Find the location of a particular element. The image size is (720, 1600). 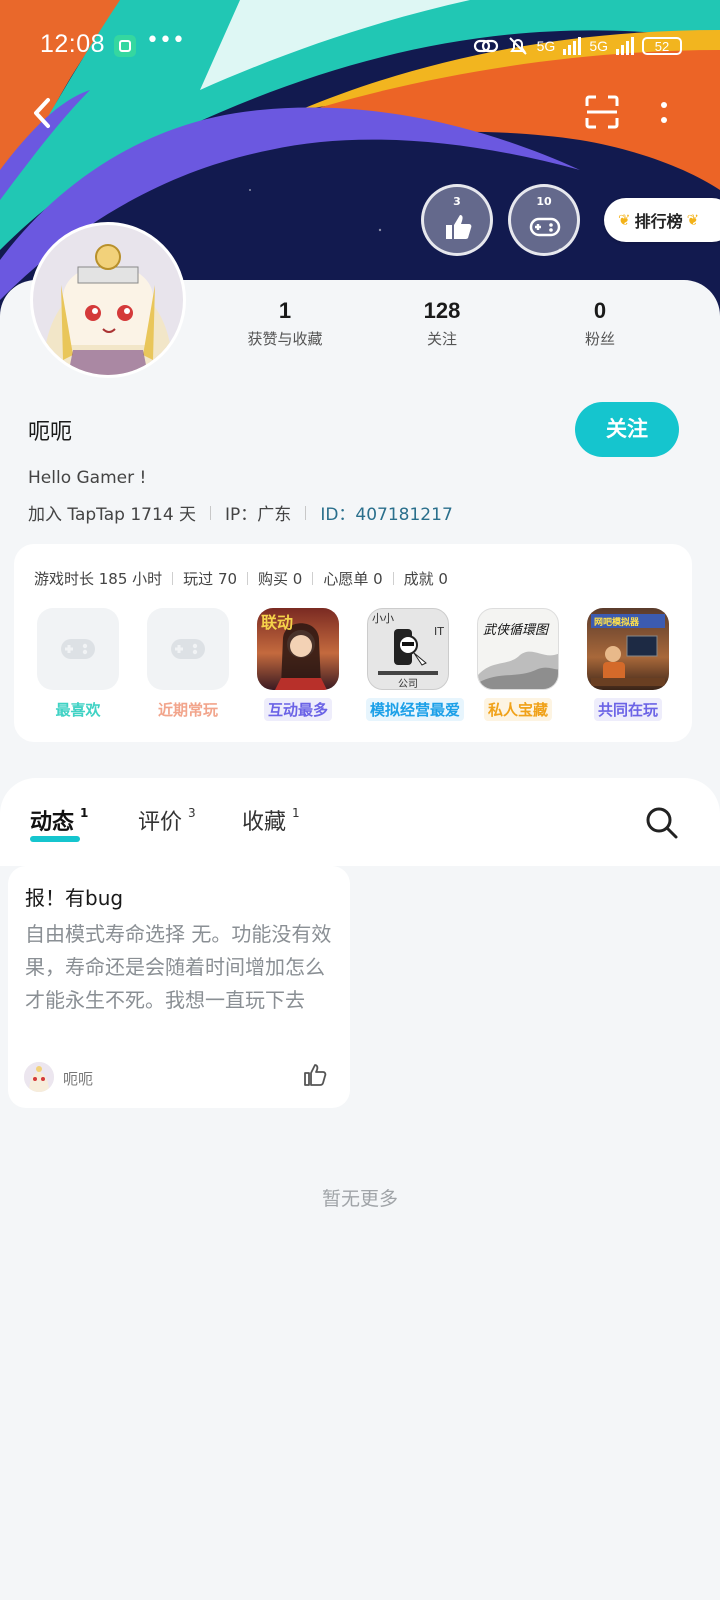

purchased-stat: 购买 0 is located at coordinates (280, 578).